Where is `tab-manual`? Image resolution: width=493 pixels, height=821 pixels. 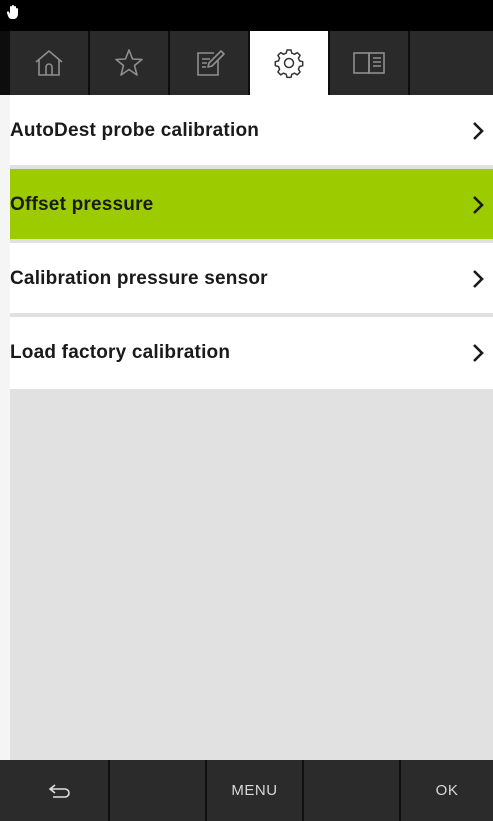
tab-manual is located at coordinates (370, 63).